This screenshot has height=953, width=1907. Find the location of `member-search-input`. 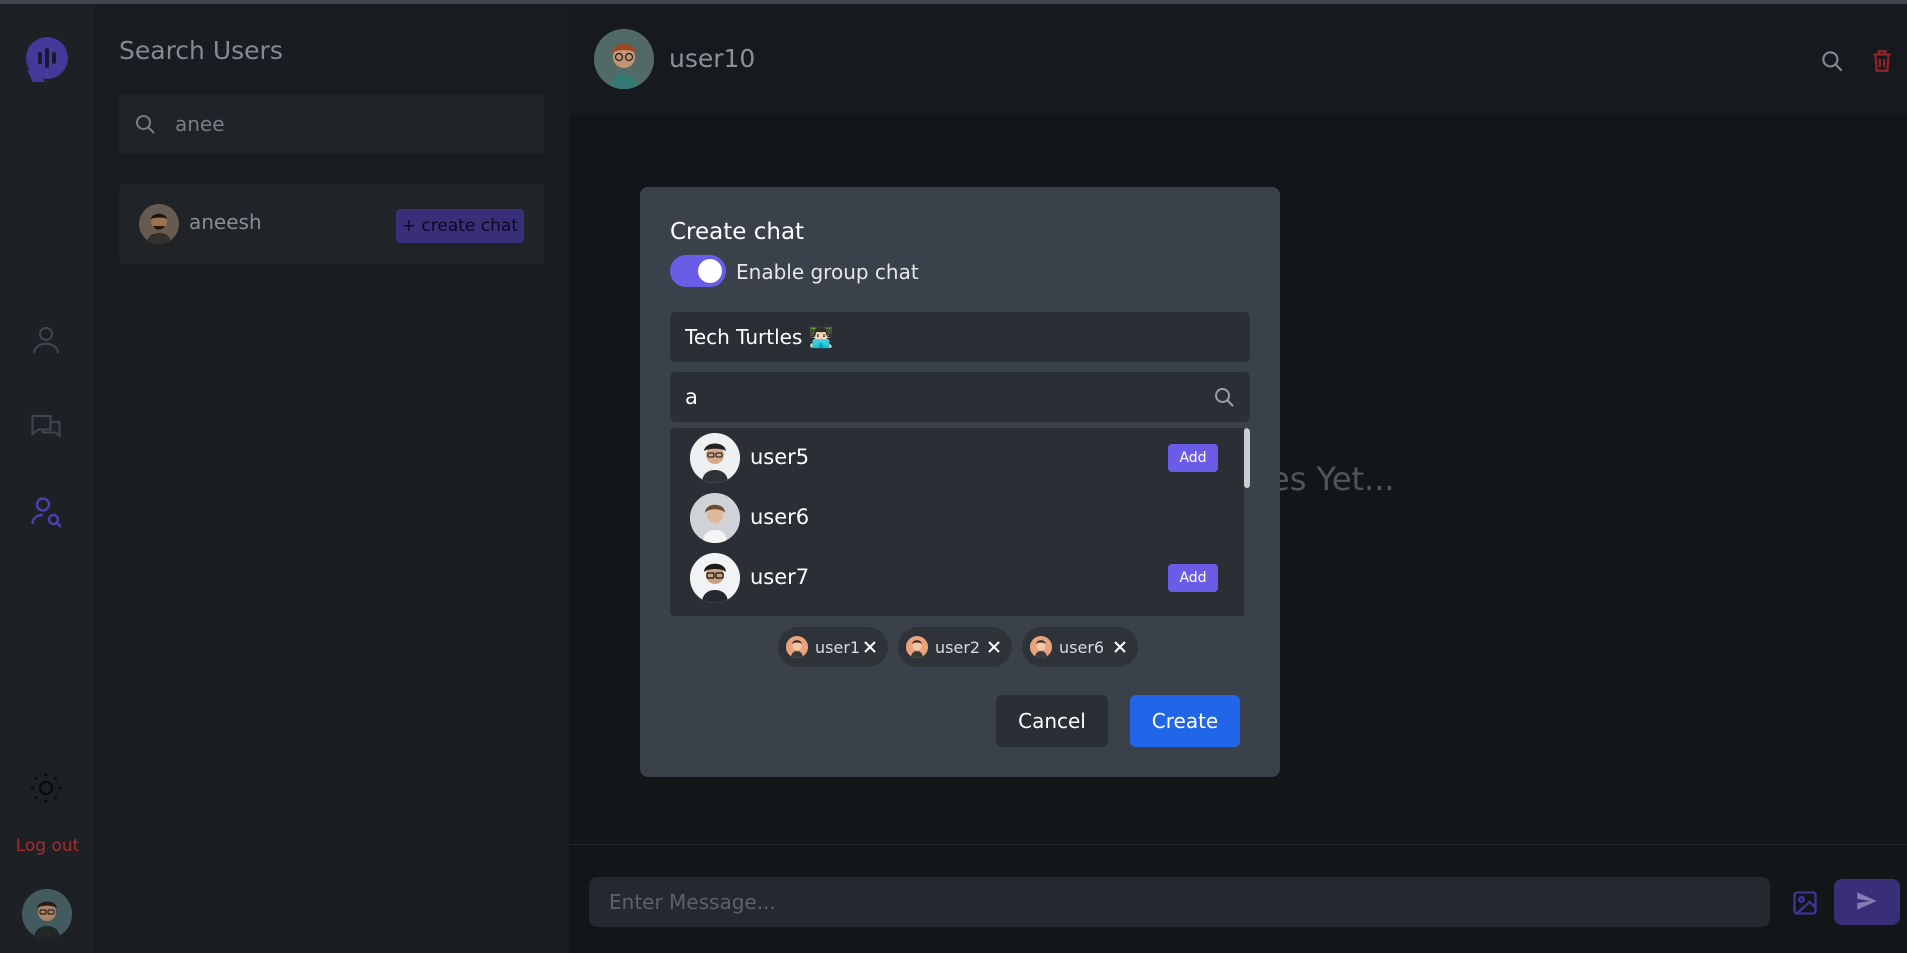

member-search-input is located at coordinates (935, 397).